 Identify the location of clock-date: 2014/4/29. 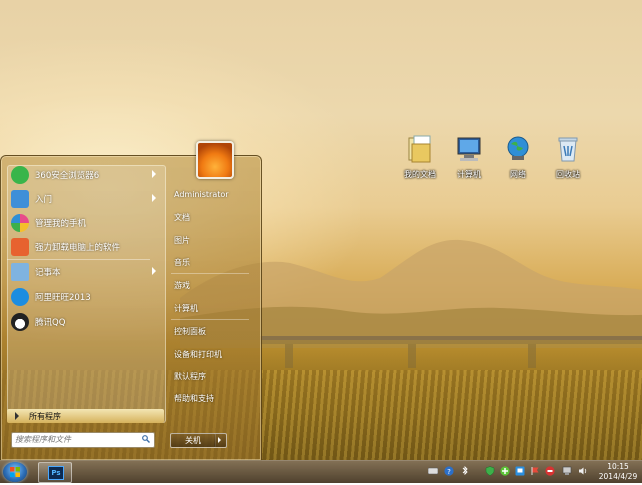
(618, 476).